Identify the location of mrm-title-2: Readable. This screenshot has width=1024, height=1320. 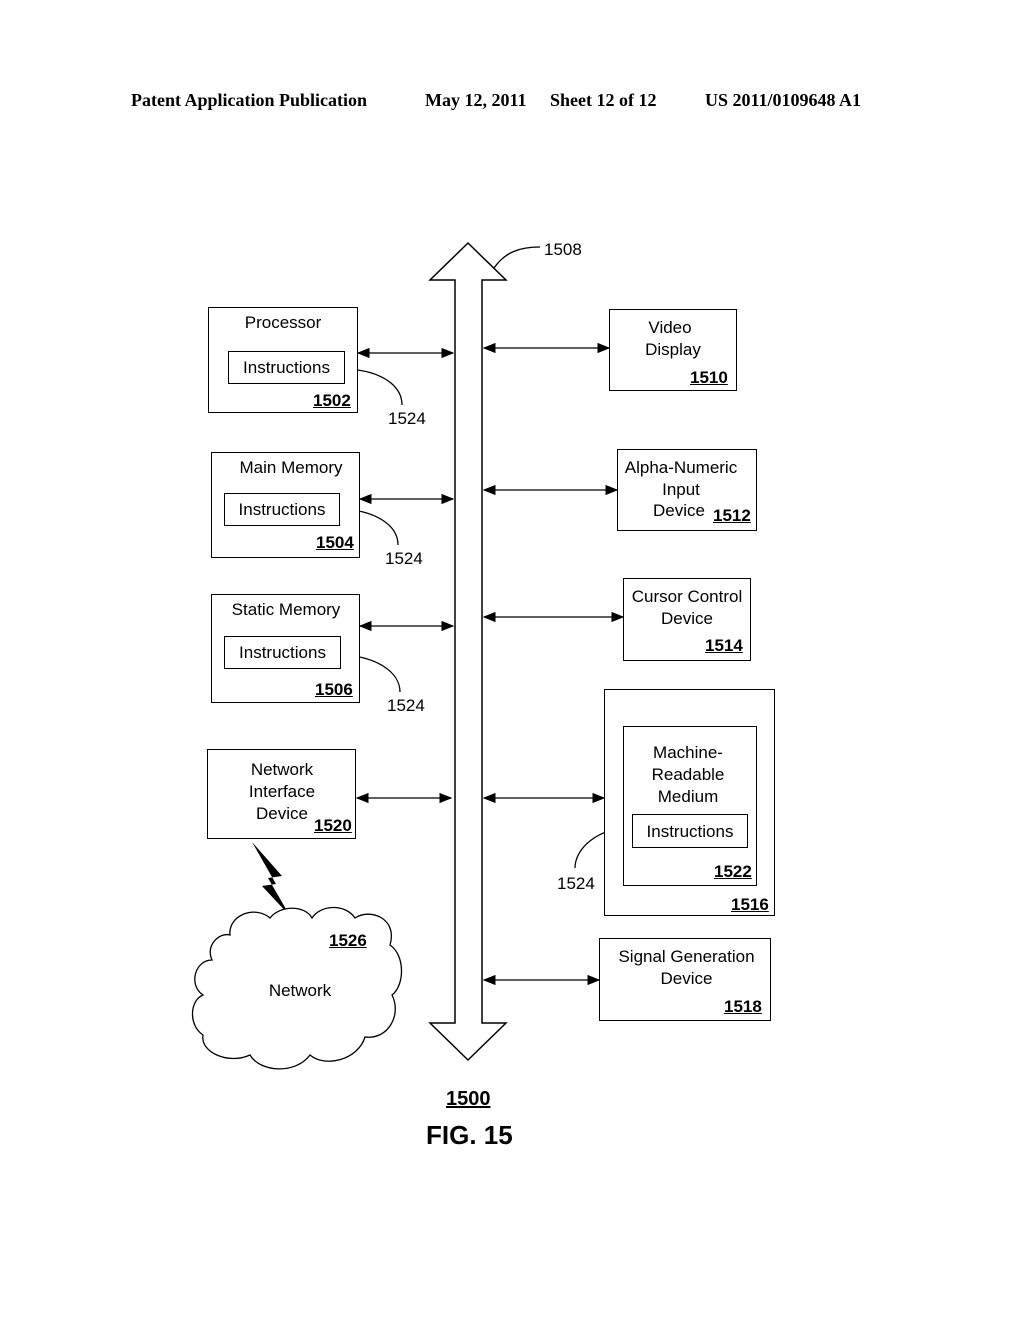
(688, 774).